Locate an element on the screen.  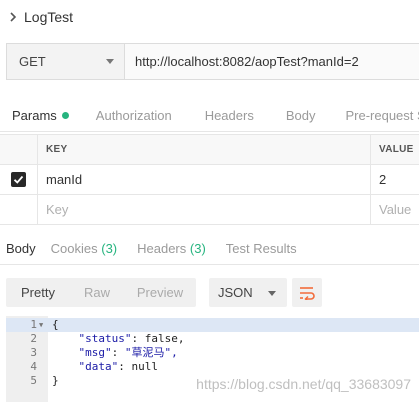
code-text: } is located at coordinates (55, 381).